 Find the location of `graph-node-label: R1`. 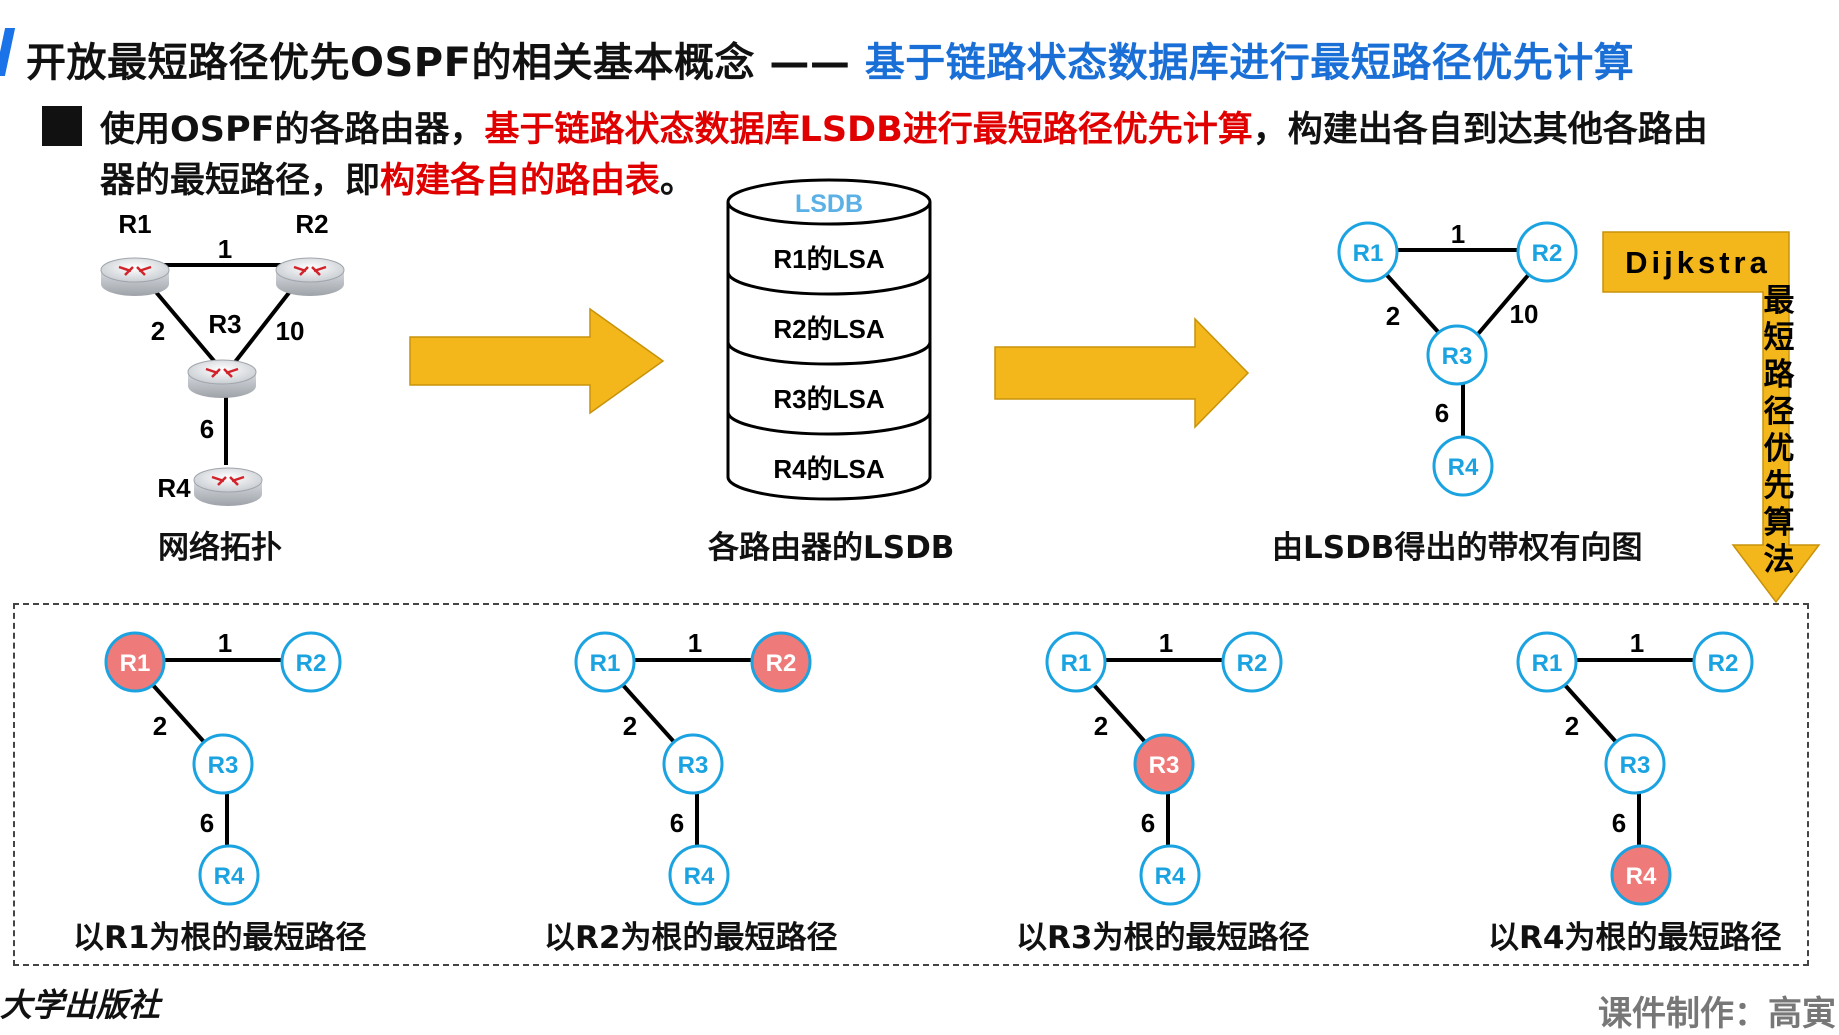

graph-node-label: R1 is located at coordinates (1368, 253).